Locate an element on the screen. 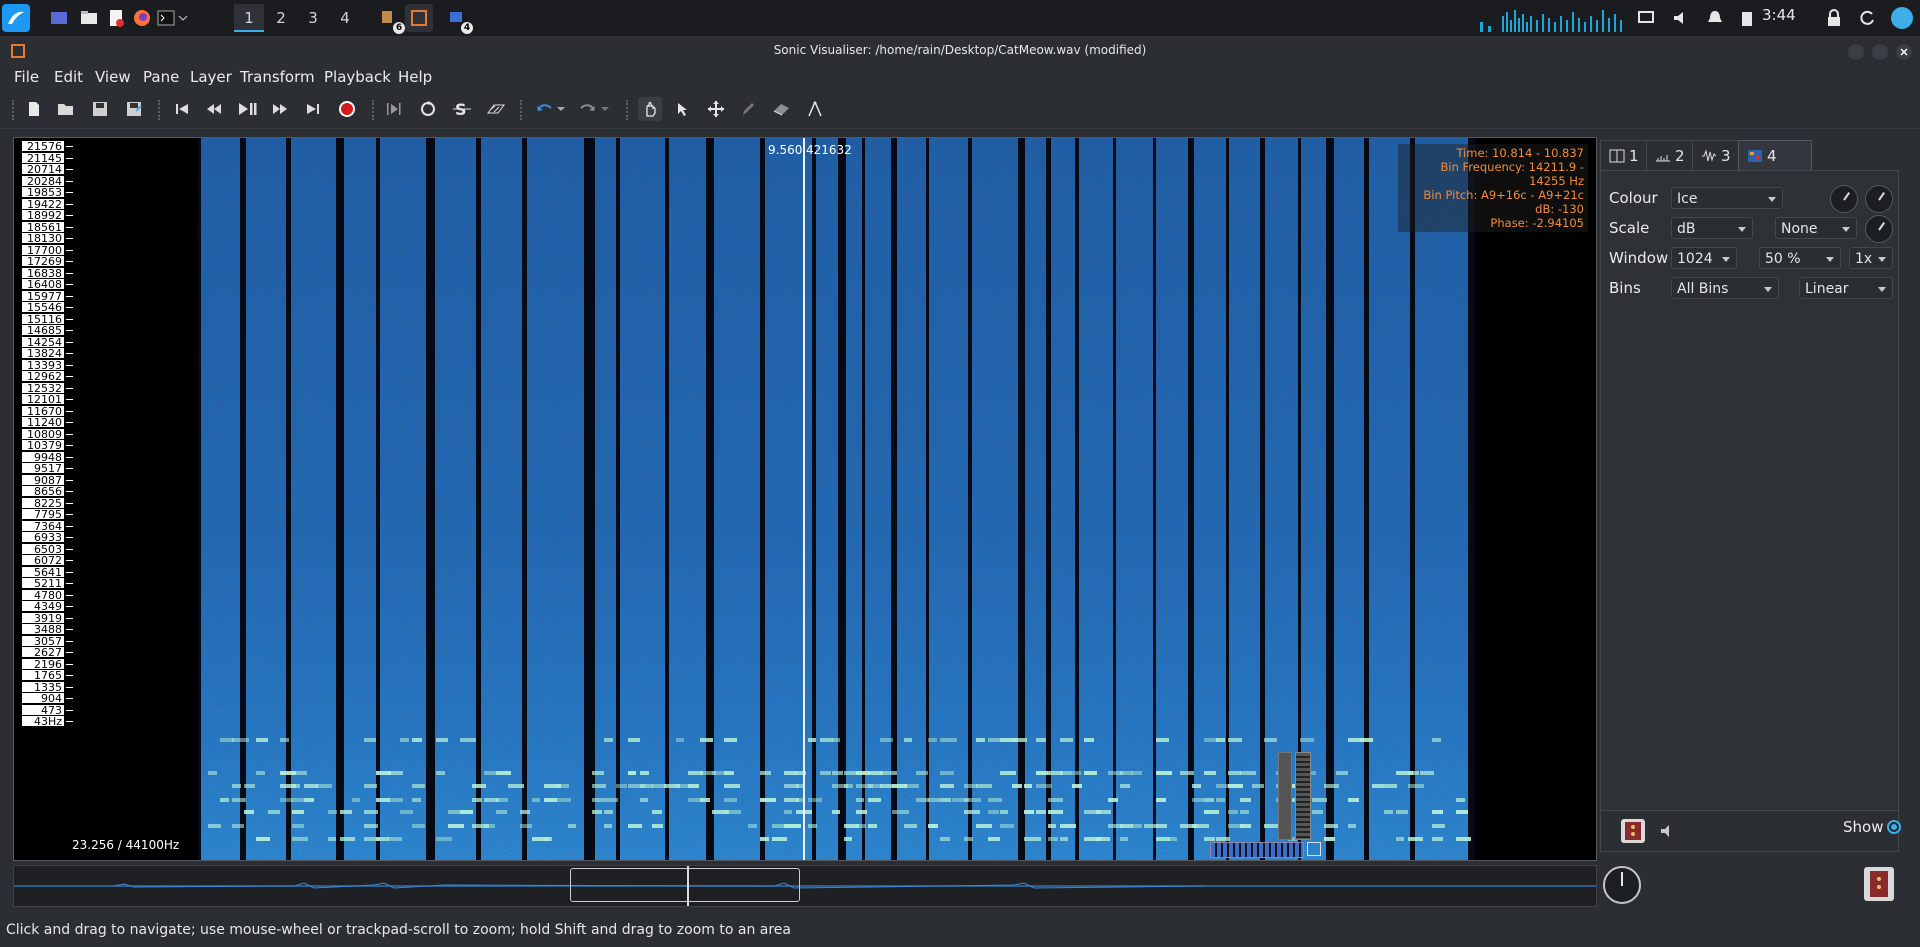 The height and width of the screenshot is (947, 1920). record-button is located at coordinates (347, 109).